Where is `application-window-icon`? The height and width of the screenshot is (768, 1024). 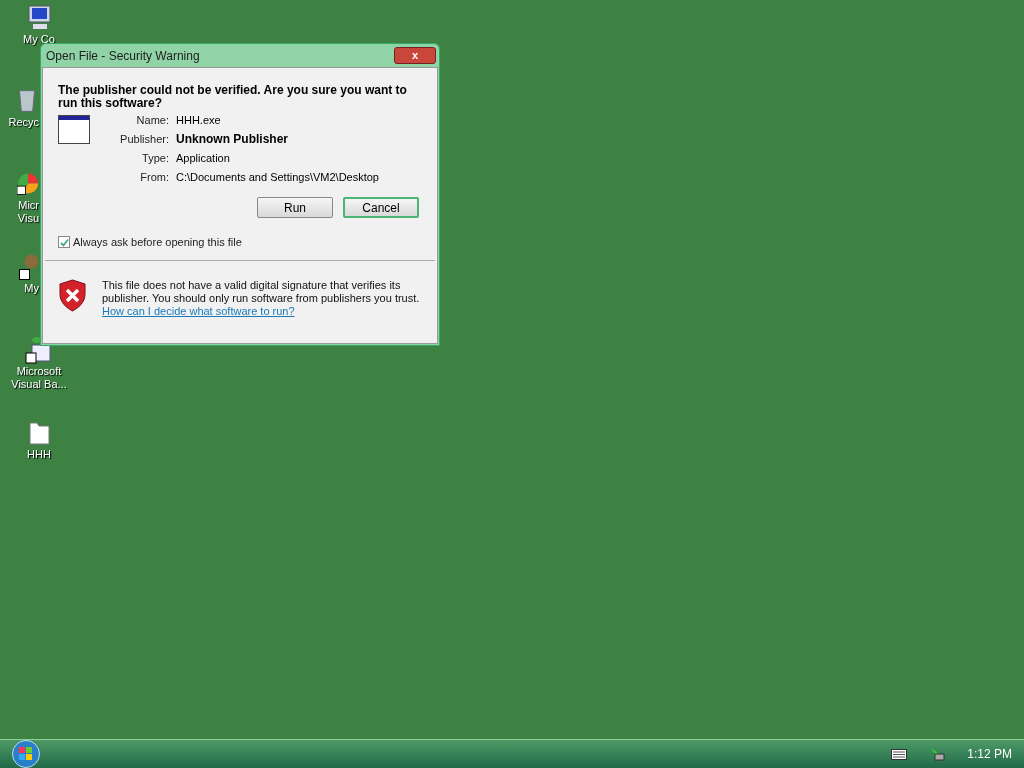
application-window-icon is located at coordinates (74, 129).